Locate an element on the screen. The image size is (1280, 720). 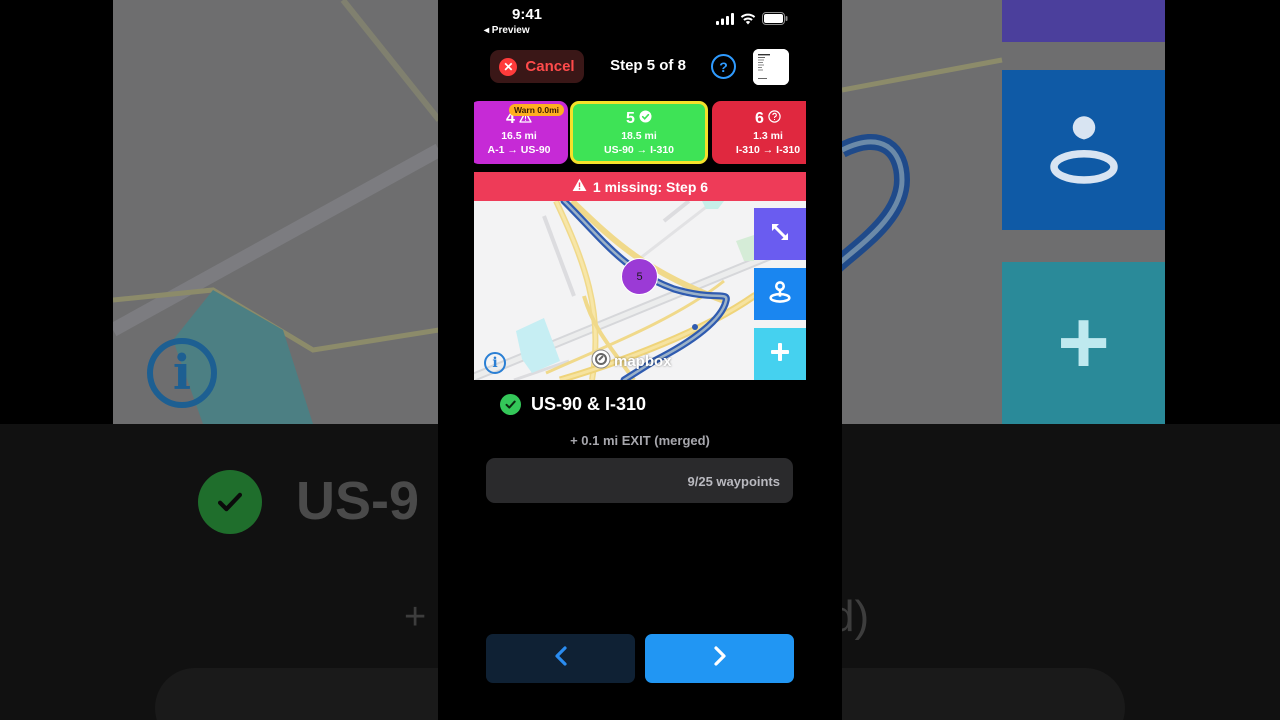
close-icon: ✕ is located at coordinates (508, 66).